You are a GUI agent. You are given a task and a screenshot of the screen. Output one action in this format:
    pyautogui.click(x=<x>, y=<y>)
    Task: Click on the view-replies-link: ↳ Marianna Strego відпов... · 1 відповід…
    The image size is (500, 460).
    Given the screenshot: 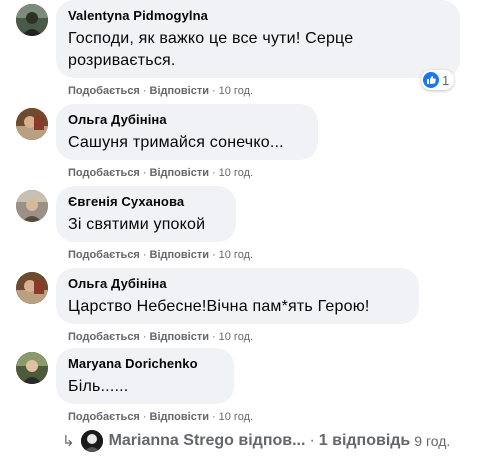 What is the action you would take?
    pyautogui.click(x=256, y=441)
    